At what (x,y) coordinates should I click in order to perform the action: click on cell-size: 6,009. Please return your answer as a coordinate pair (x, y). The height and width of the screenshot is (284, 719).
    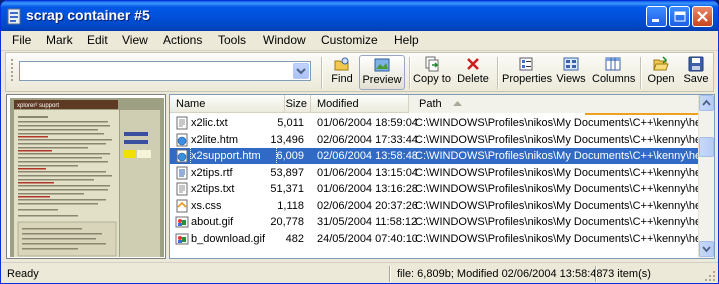
    Looking at the image, I should click on (290, 156).